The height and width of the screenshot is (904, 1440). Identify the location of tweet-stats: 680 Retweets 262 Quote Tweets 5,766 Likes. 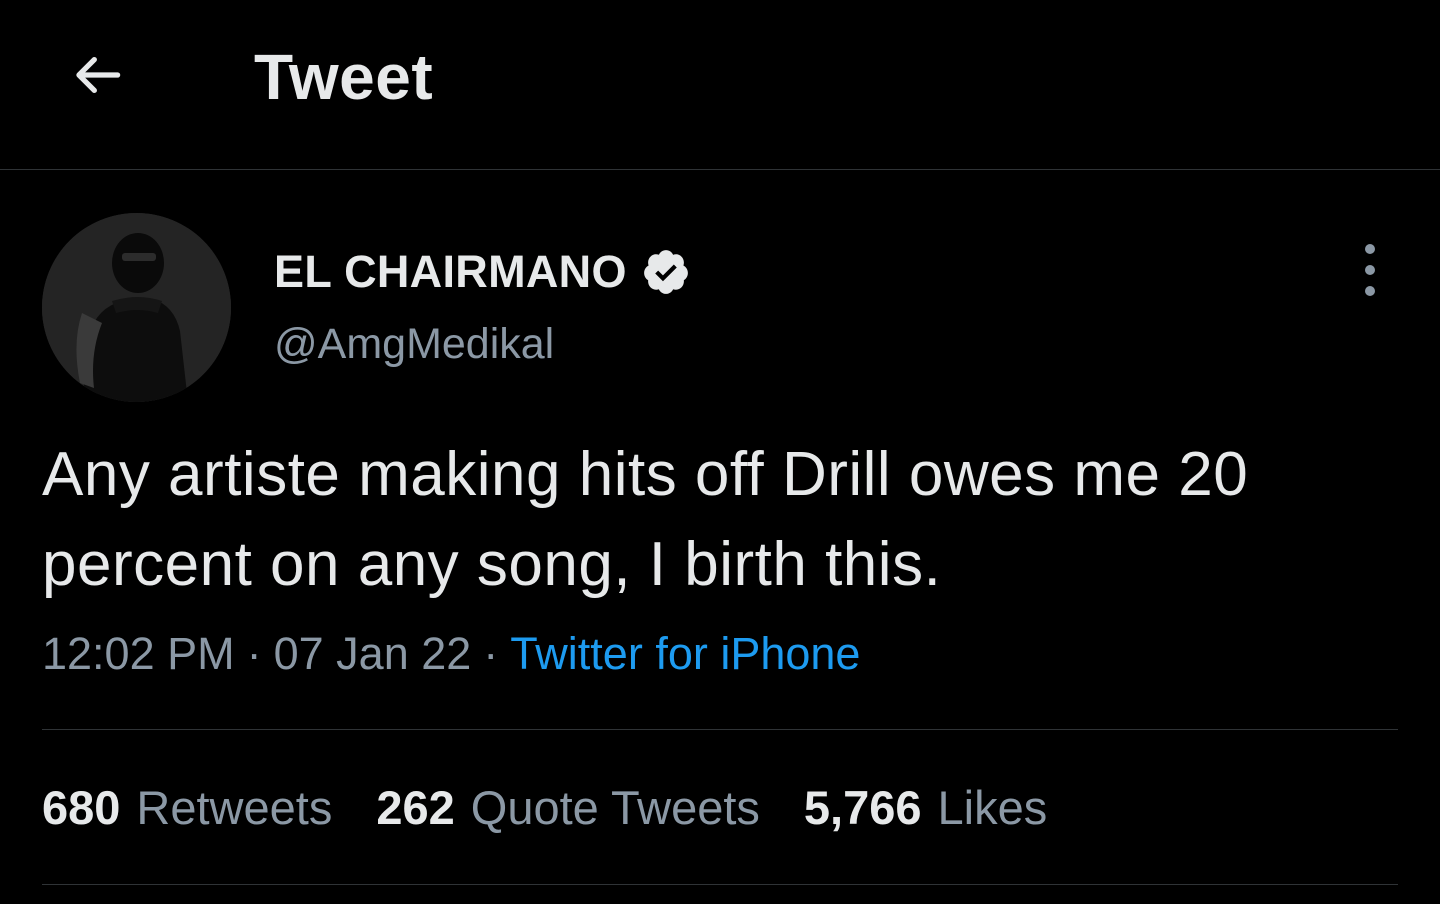
(566, 807).